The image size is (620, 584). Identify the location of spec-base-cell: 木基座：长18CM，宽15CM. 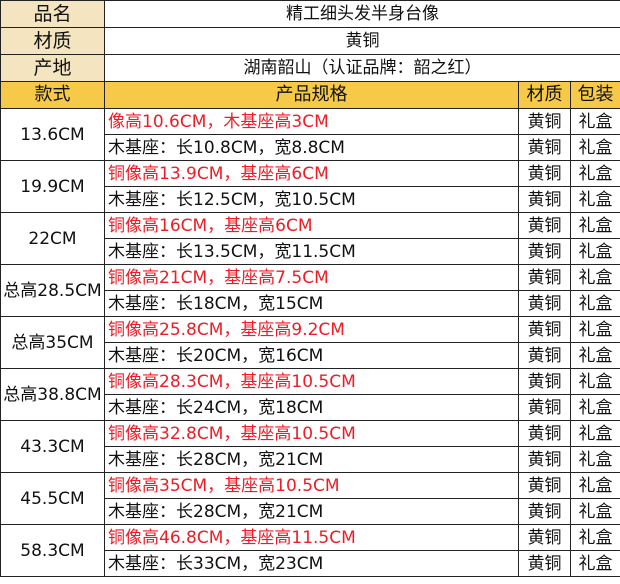
(311, 303).